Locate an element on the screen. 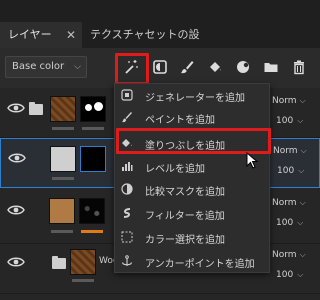 This screenshot has height=300, width=320. menu-item-label: カラー選択を追加 is located at coordinates (185, 240).